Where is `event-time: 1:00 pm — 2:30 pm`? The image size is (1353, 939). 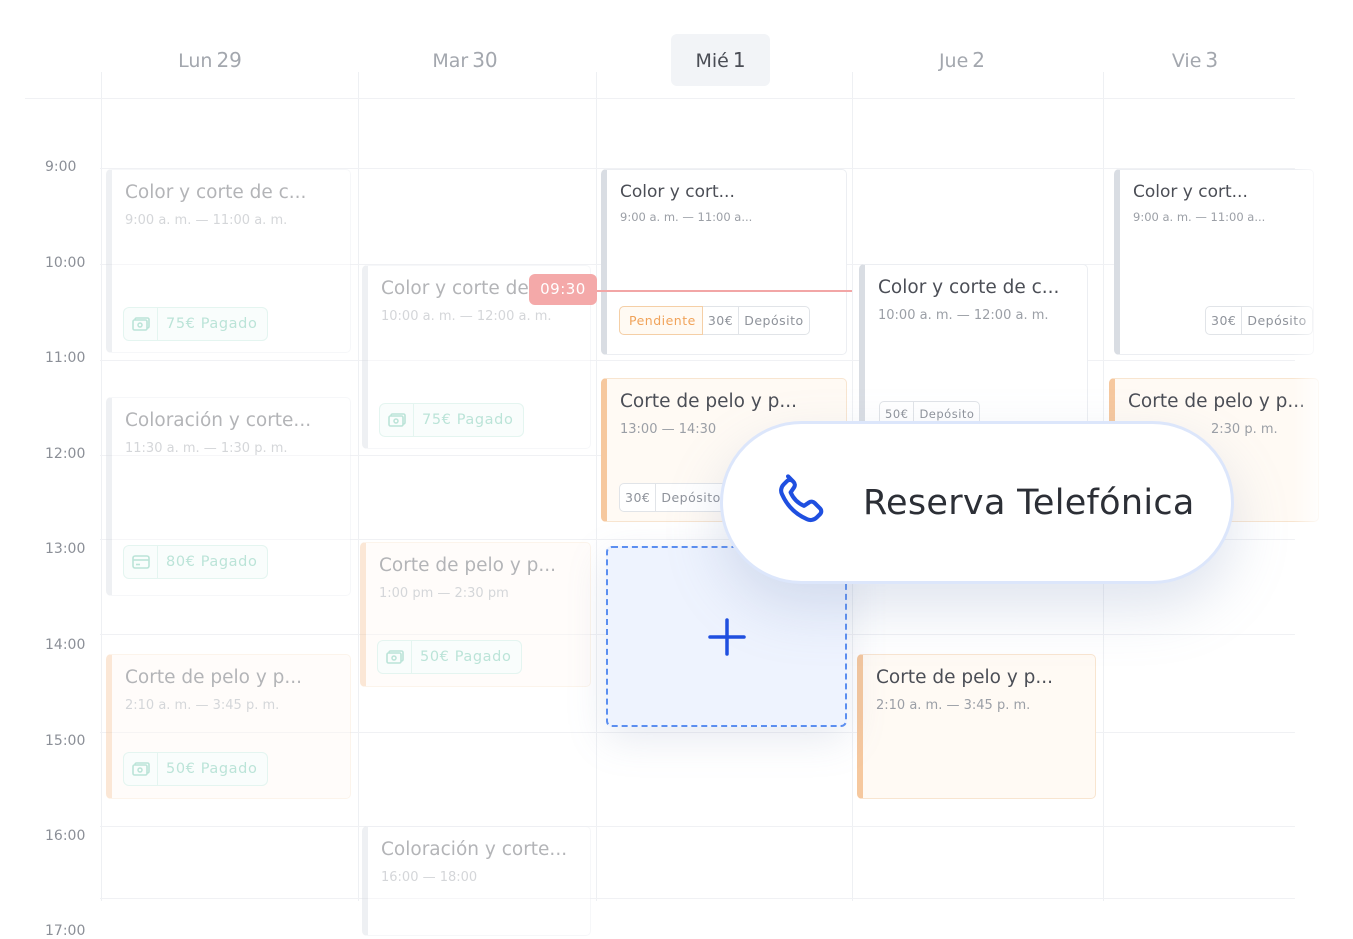
event-time: 1:00 pm — 2:30 pm is located at coordinates (444, 593).